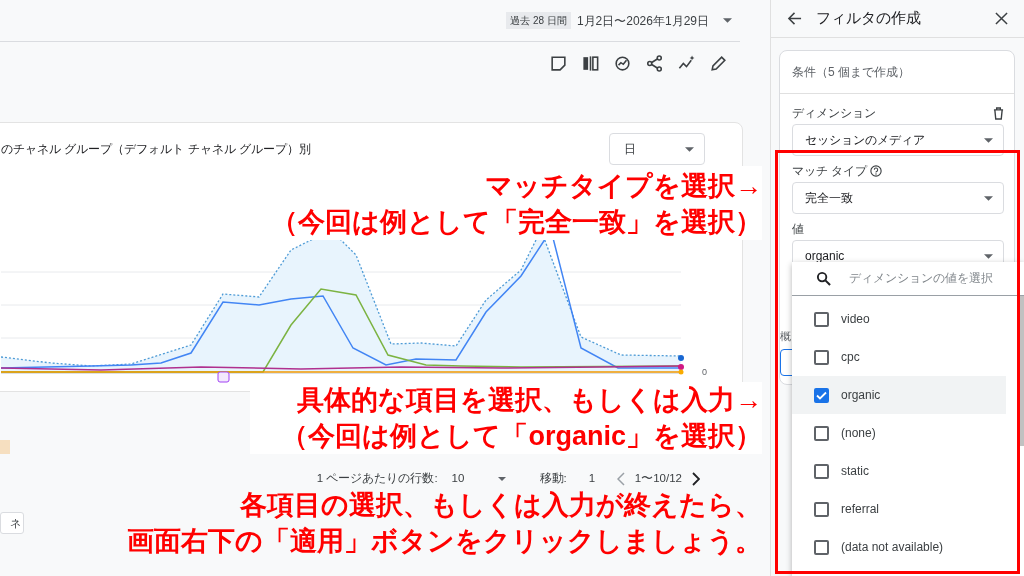 The image size is (1024, 576). Describe the element at coordinates (897, 72) in the screenshot. I see `conditions-label: 条件（5 個まで作成）` at that location.